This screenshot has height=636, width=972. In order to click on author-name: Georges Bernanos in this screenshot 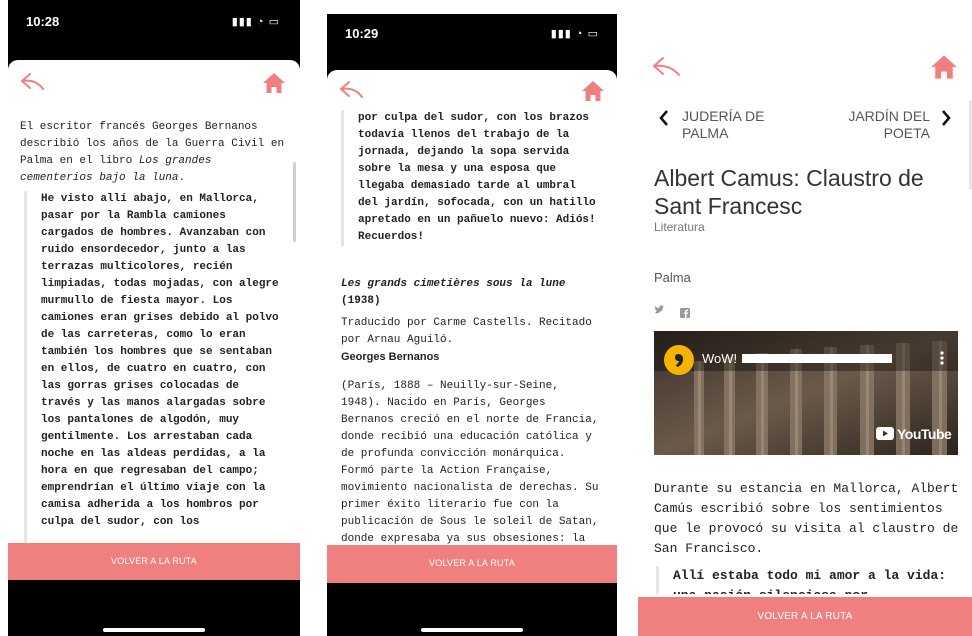, I will do `click(390, 357)`.